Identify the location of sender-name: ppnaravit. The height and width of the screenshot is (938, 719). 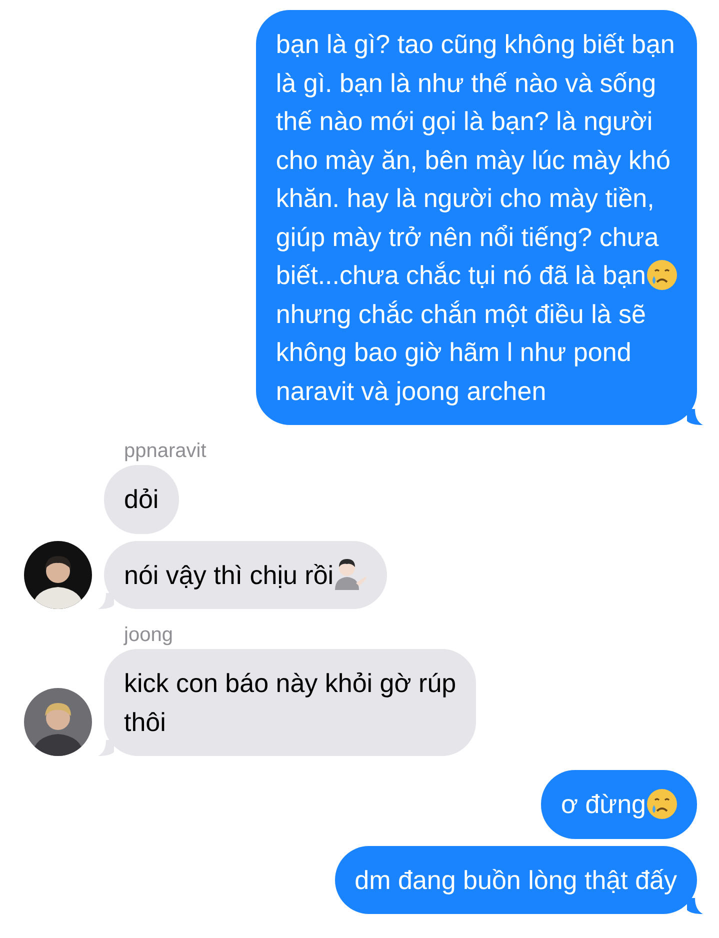
(165, 451).